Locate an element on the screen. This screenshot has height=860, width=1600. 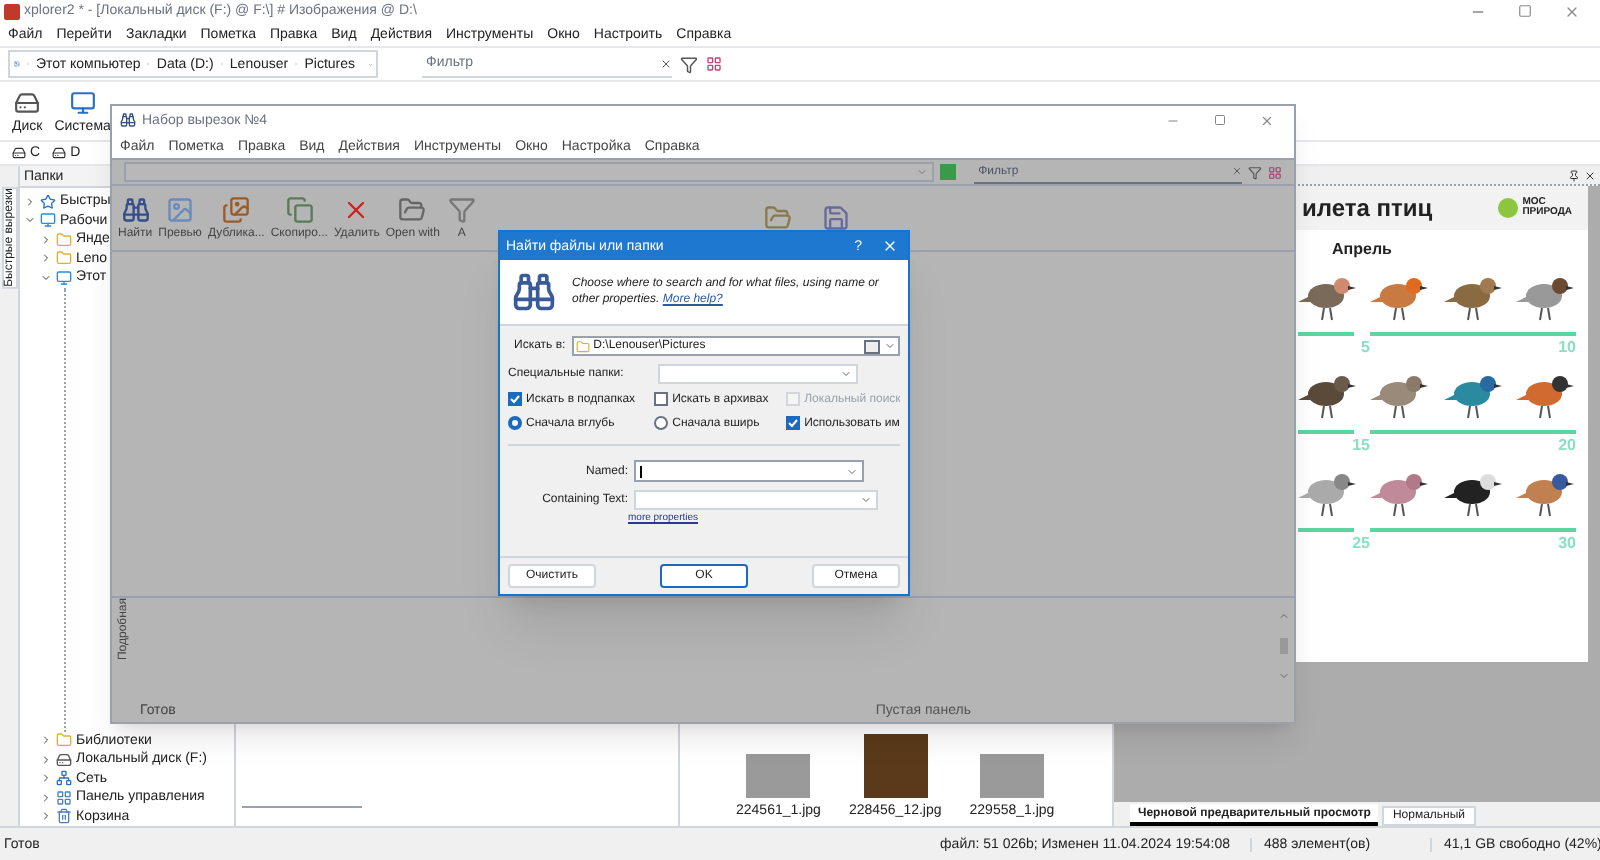
picture-icon is located at coordinates (17, 64).